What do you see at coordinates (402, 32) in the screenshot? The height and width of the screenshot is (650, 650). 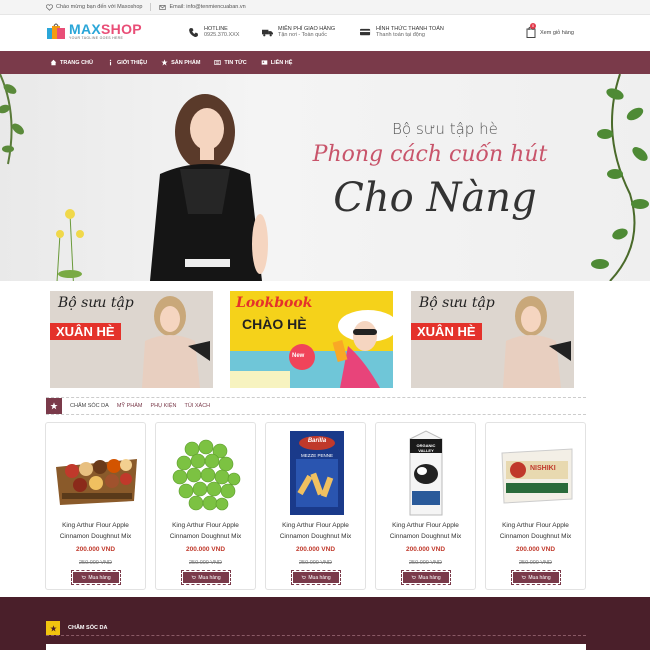 I see `payment-info: HÌNH THỨC THANH TOÁN Thanh toán tại động` at bounding box center [402, 32].